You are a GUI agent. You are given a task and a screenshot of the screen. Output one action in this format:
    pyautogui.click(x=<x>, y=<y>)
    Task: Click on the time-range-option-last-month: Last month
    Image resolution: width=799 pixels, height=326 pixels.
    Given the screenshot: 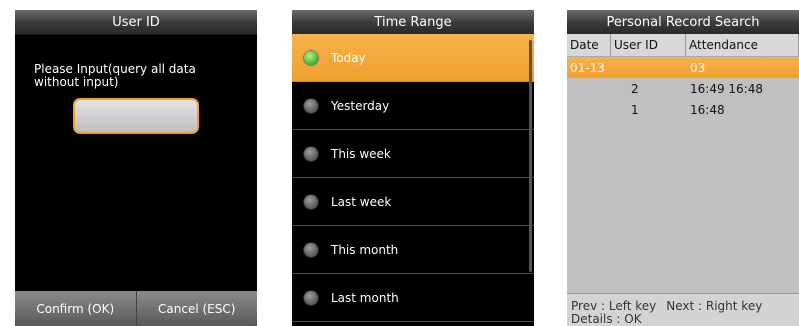 What is the action you would take?
    pyautogui.click(x=413, y=298)
    